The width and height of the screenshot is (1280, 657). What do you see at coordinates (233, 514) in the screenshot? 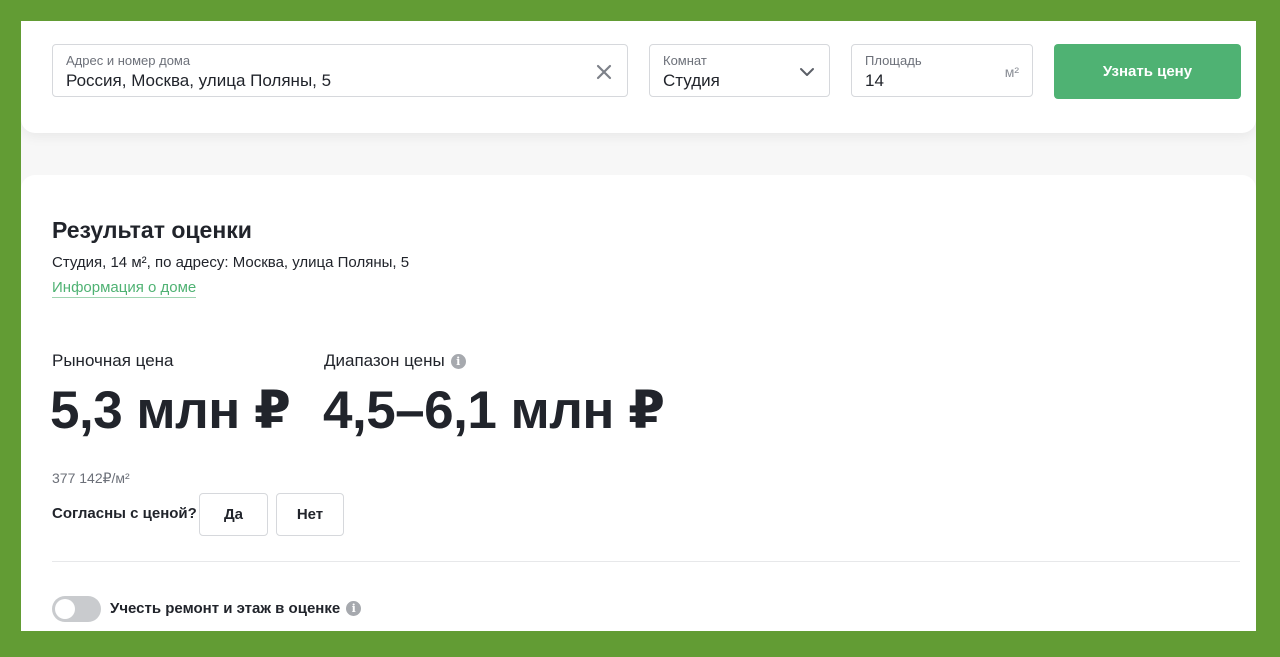
I see `yes-button: Да` at bounding box center [233, 514].